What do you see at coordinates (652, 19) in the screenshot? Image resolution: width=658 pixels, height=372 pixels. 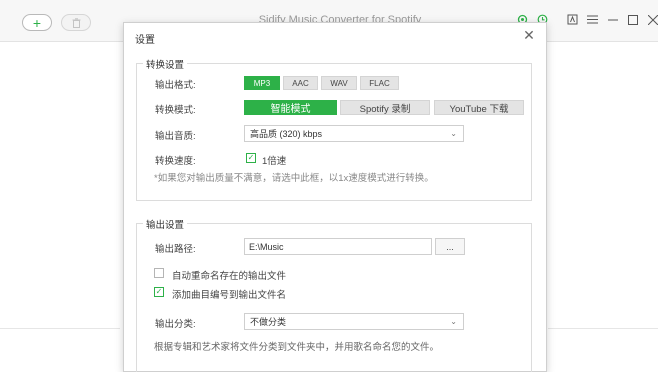 I see `window-close-icon` at bounding box center [652, 19].